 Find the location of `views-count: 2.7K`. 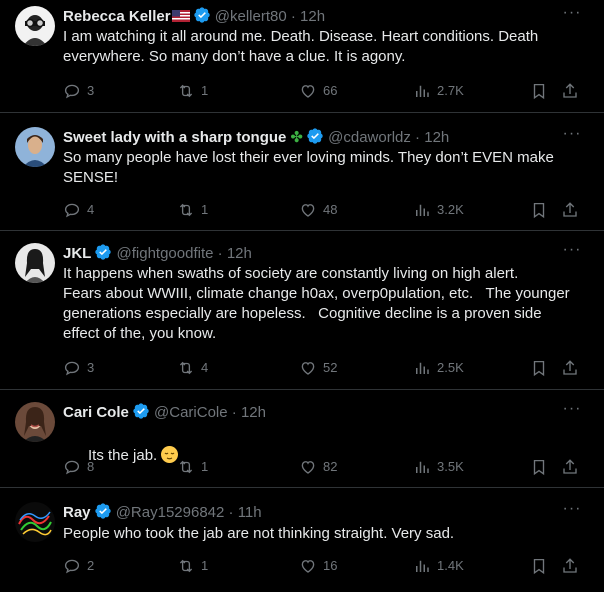

views-count: 2.7K is located at coordinates (450, 90).